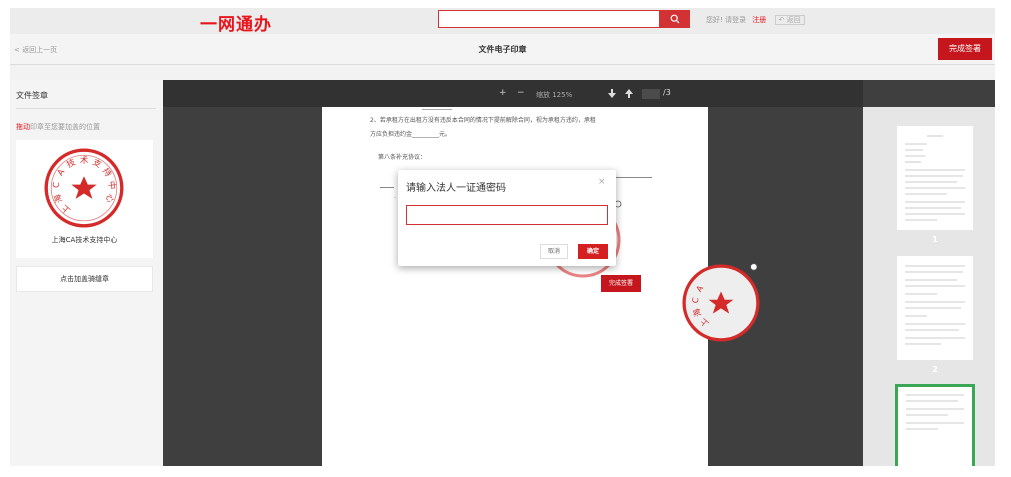 This screenshot has height=477, width=1011. Describe the element at coordinates (721, 303) in the screenshot. I see `seal-stamp-preview: 海 上 C A` at that location.